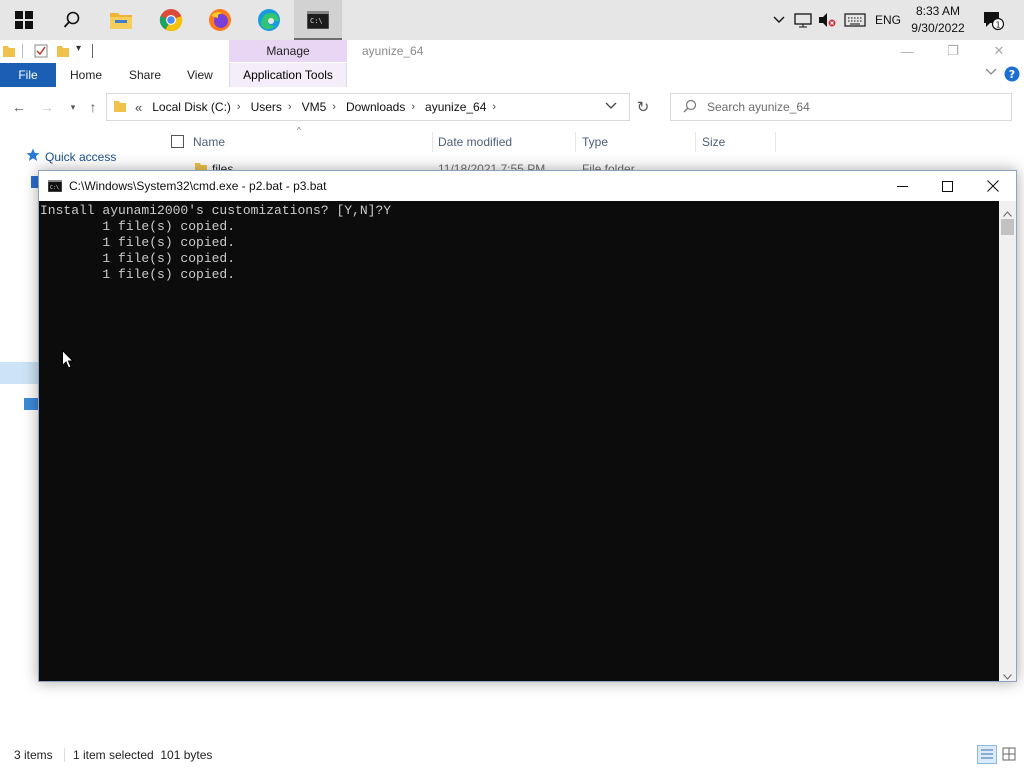  I want to click on cmd-scrollbar, so click(1007, 441).